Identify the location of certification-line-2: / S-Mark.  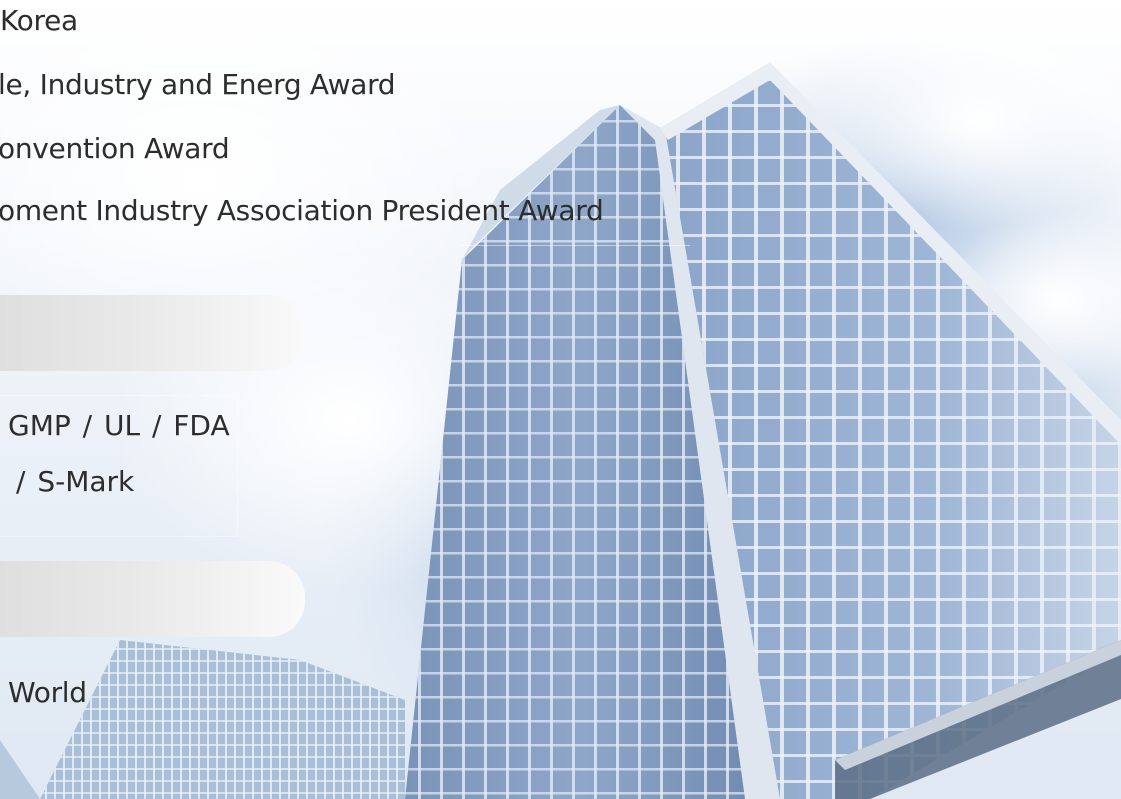
(75, 481).